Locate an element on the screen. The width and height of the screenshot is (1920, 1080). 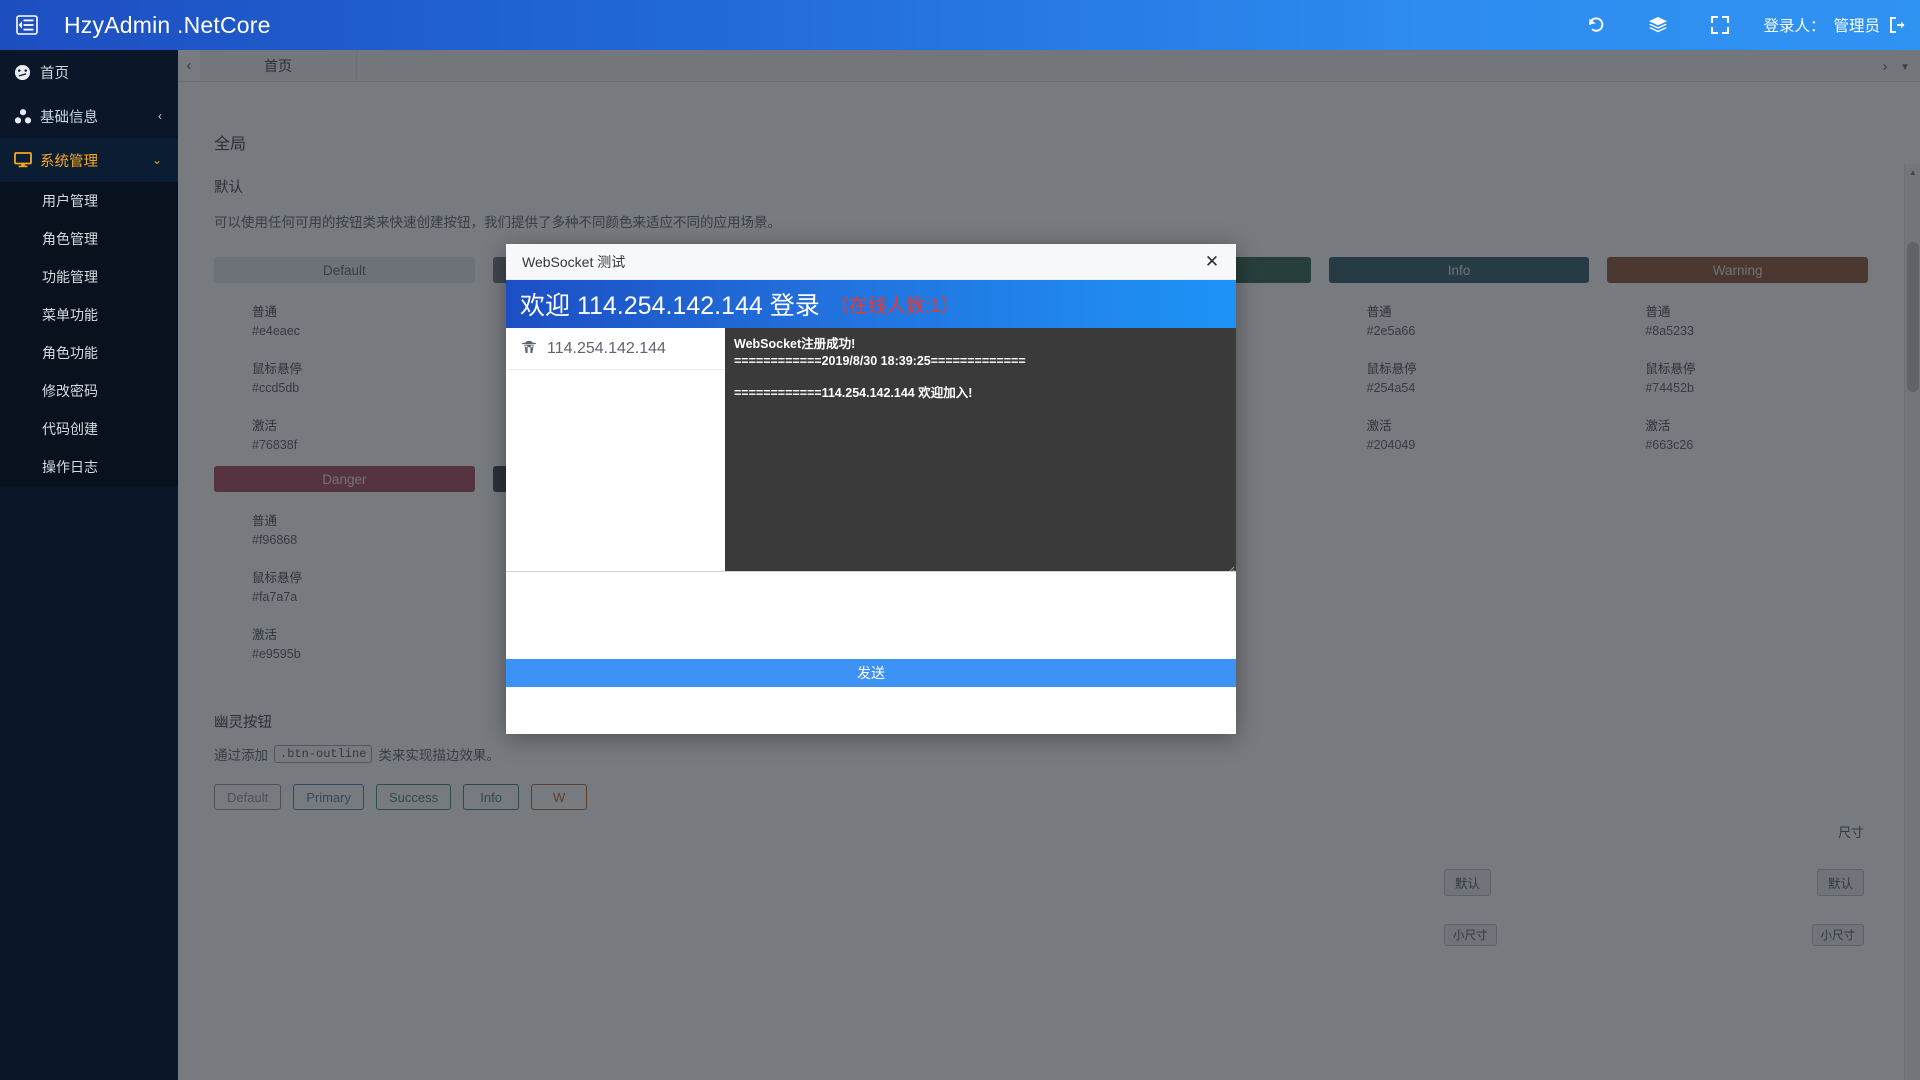
dialog-title: WebSocket 测试 is located at coordinates (574, 261).